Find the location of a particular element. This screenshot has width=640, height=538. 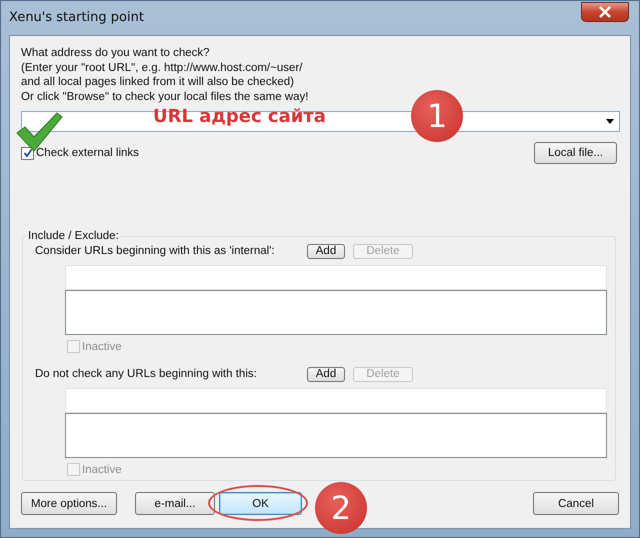

close-button is located at coordinates (605, 12).